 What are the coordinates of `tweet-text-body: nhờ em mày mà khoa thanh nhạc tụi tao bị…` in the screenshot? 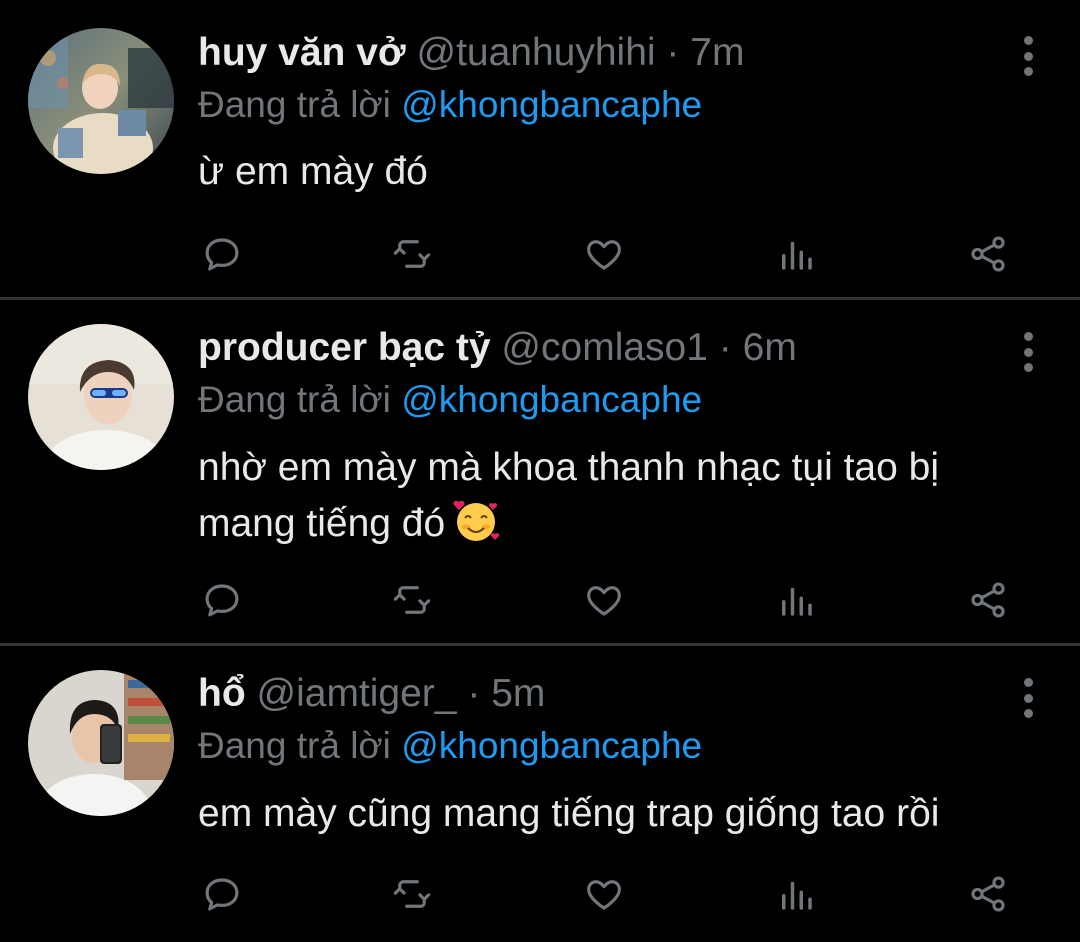 It's located at (568, 495).